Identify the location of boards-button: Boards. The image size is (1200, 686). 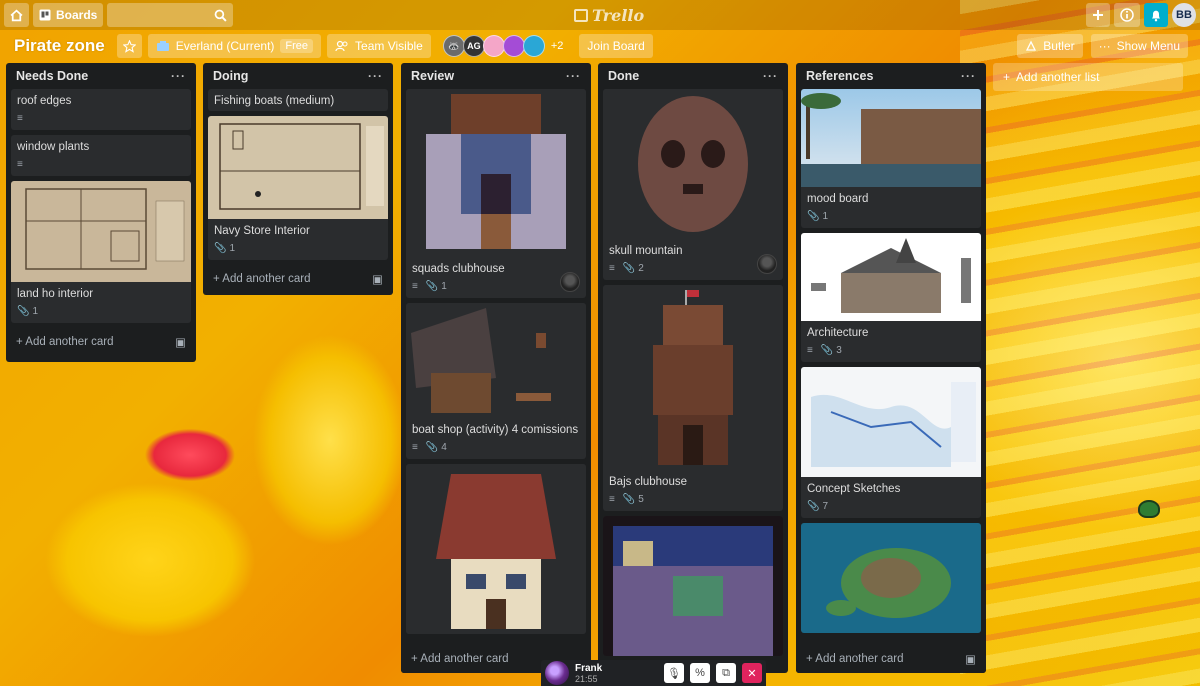
(68, 15).